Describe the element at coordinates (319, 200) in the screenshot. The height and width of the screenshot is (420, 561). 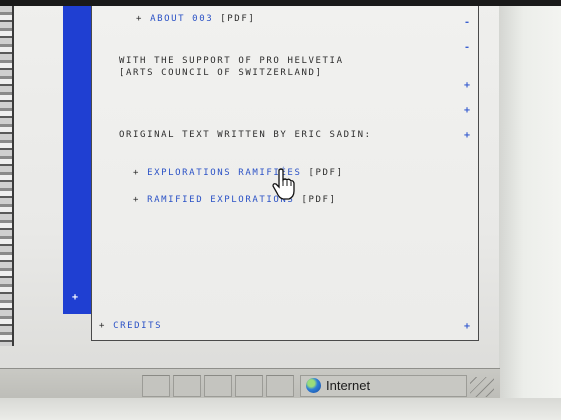
I see `ramified-explorations-pdf-tag: [PDF]` at that location.